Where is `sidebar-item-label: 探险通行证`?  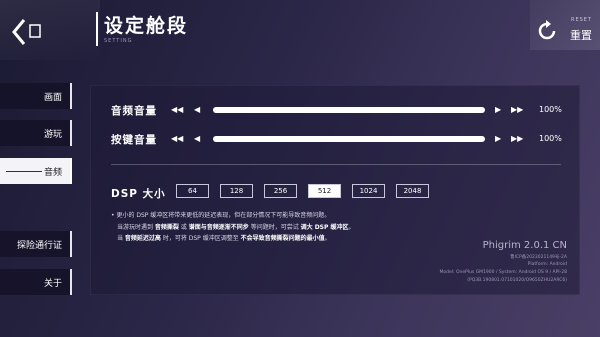 sidebar-item-label: 探险通行证 is located at coordinates (39, 245).